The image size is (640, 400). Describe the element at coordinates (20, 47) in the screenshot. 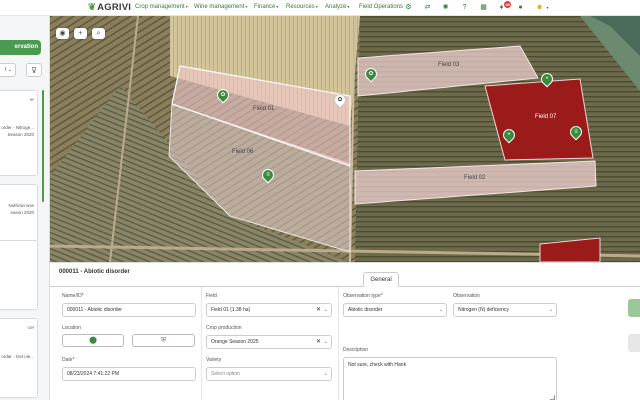

I see `sidebar-title-button: ervation` at that location.